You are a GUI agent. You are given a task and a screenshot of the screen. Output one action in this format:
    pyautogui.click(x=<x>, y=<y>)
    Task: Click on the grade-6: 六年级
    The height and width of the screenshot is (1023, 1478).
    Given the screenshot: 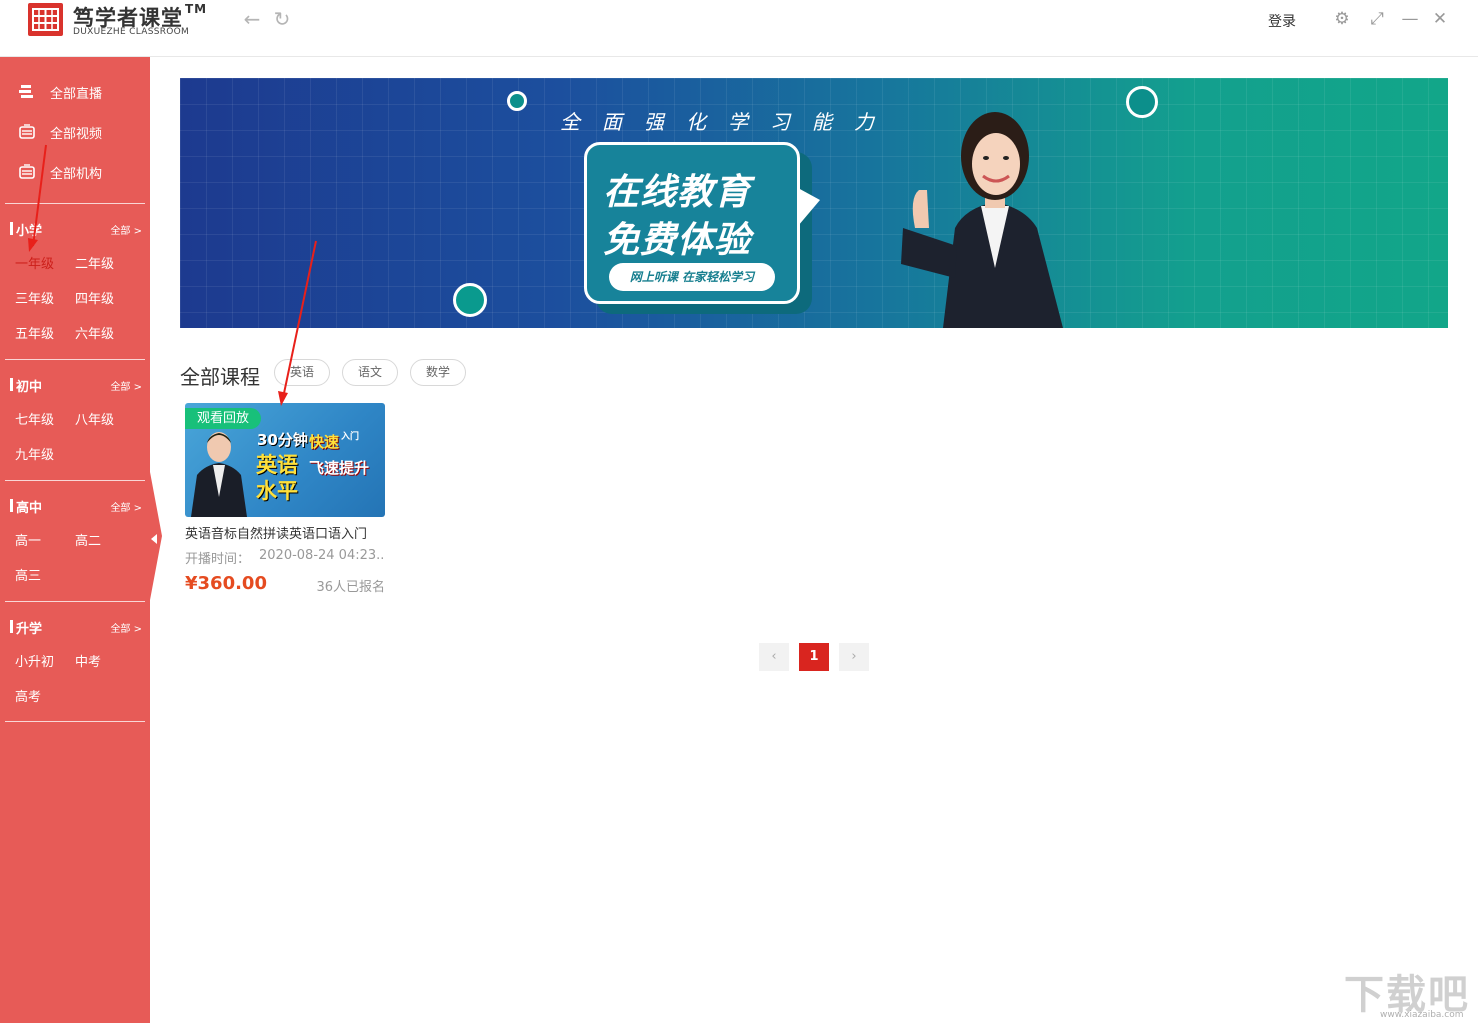 What is the action you would take?
    pyautogui.click(x=94, y=332)
    